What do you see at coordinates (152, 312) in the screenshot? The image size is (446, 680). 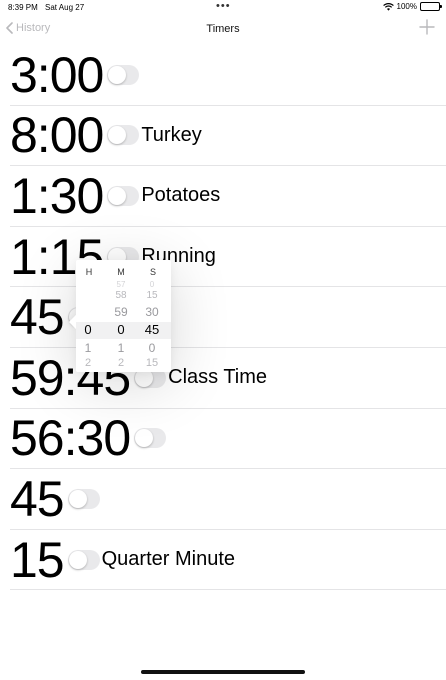 I see `picker-value: 30` at bounding box center [152, 312].